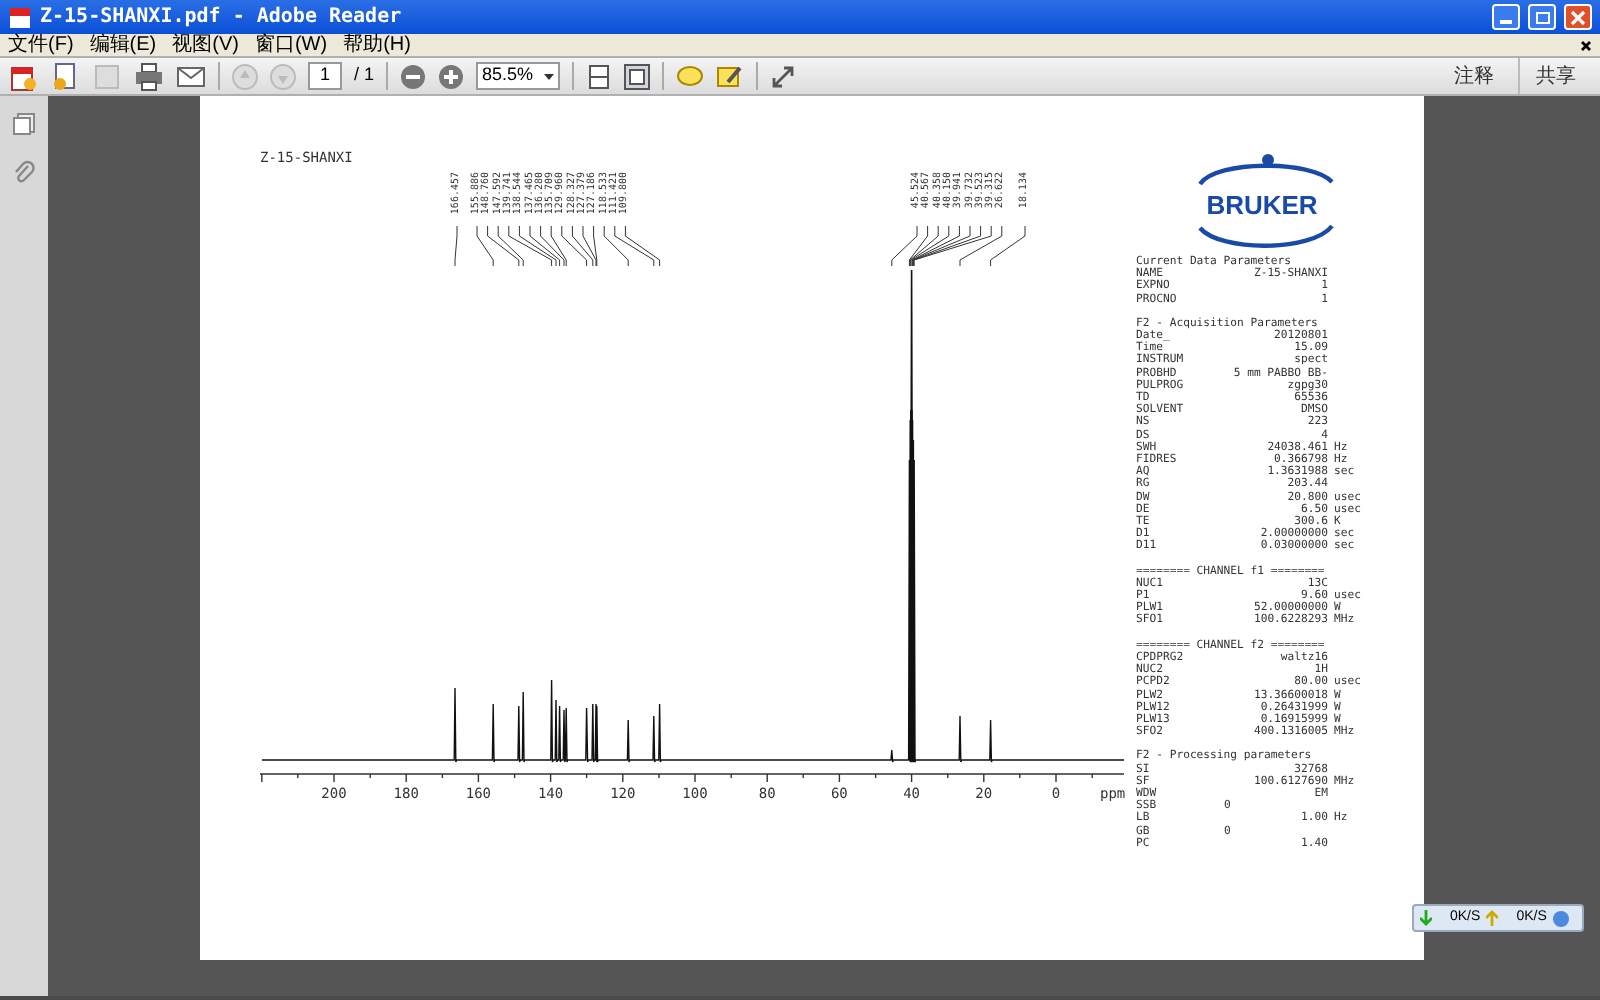  Describe the element at coordinates (222, 18) in the screenshot. I see `window-title: Z-15-SHANXI.pdf - Adobe Reader` at that location.